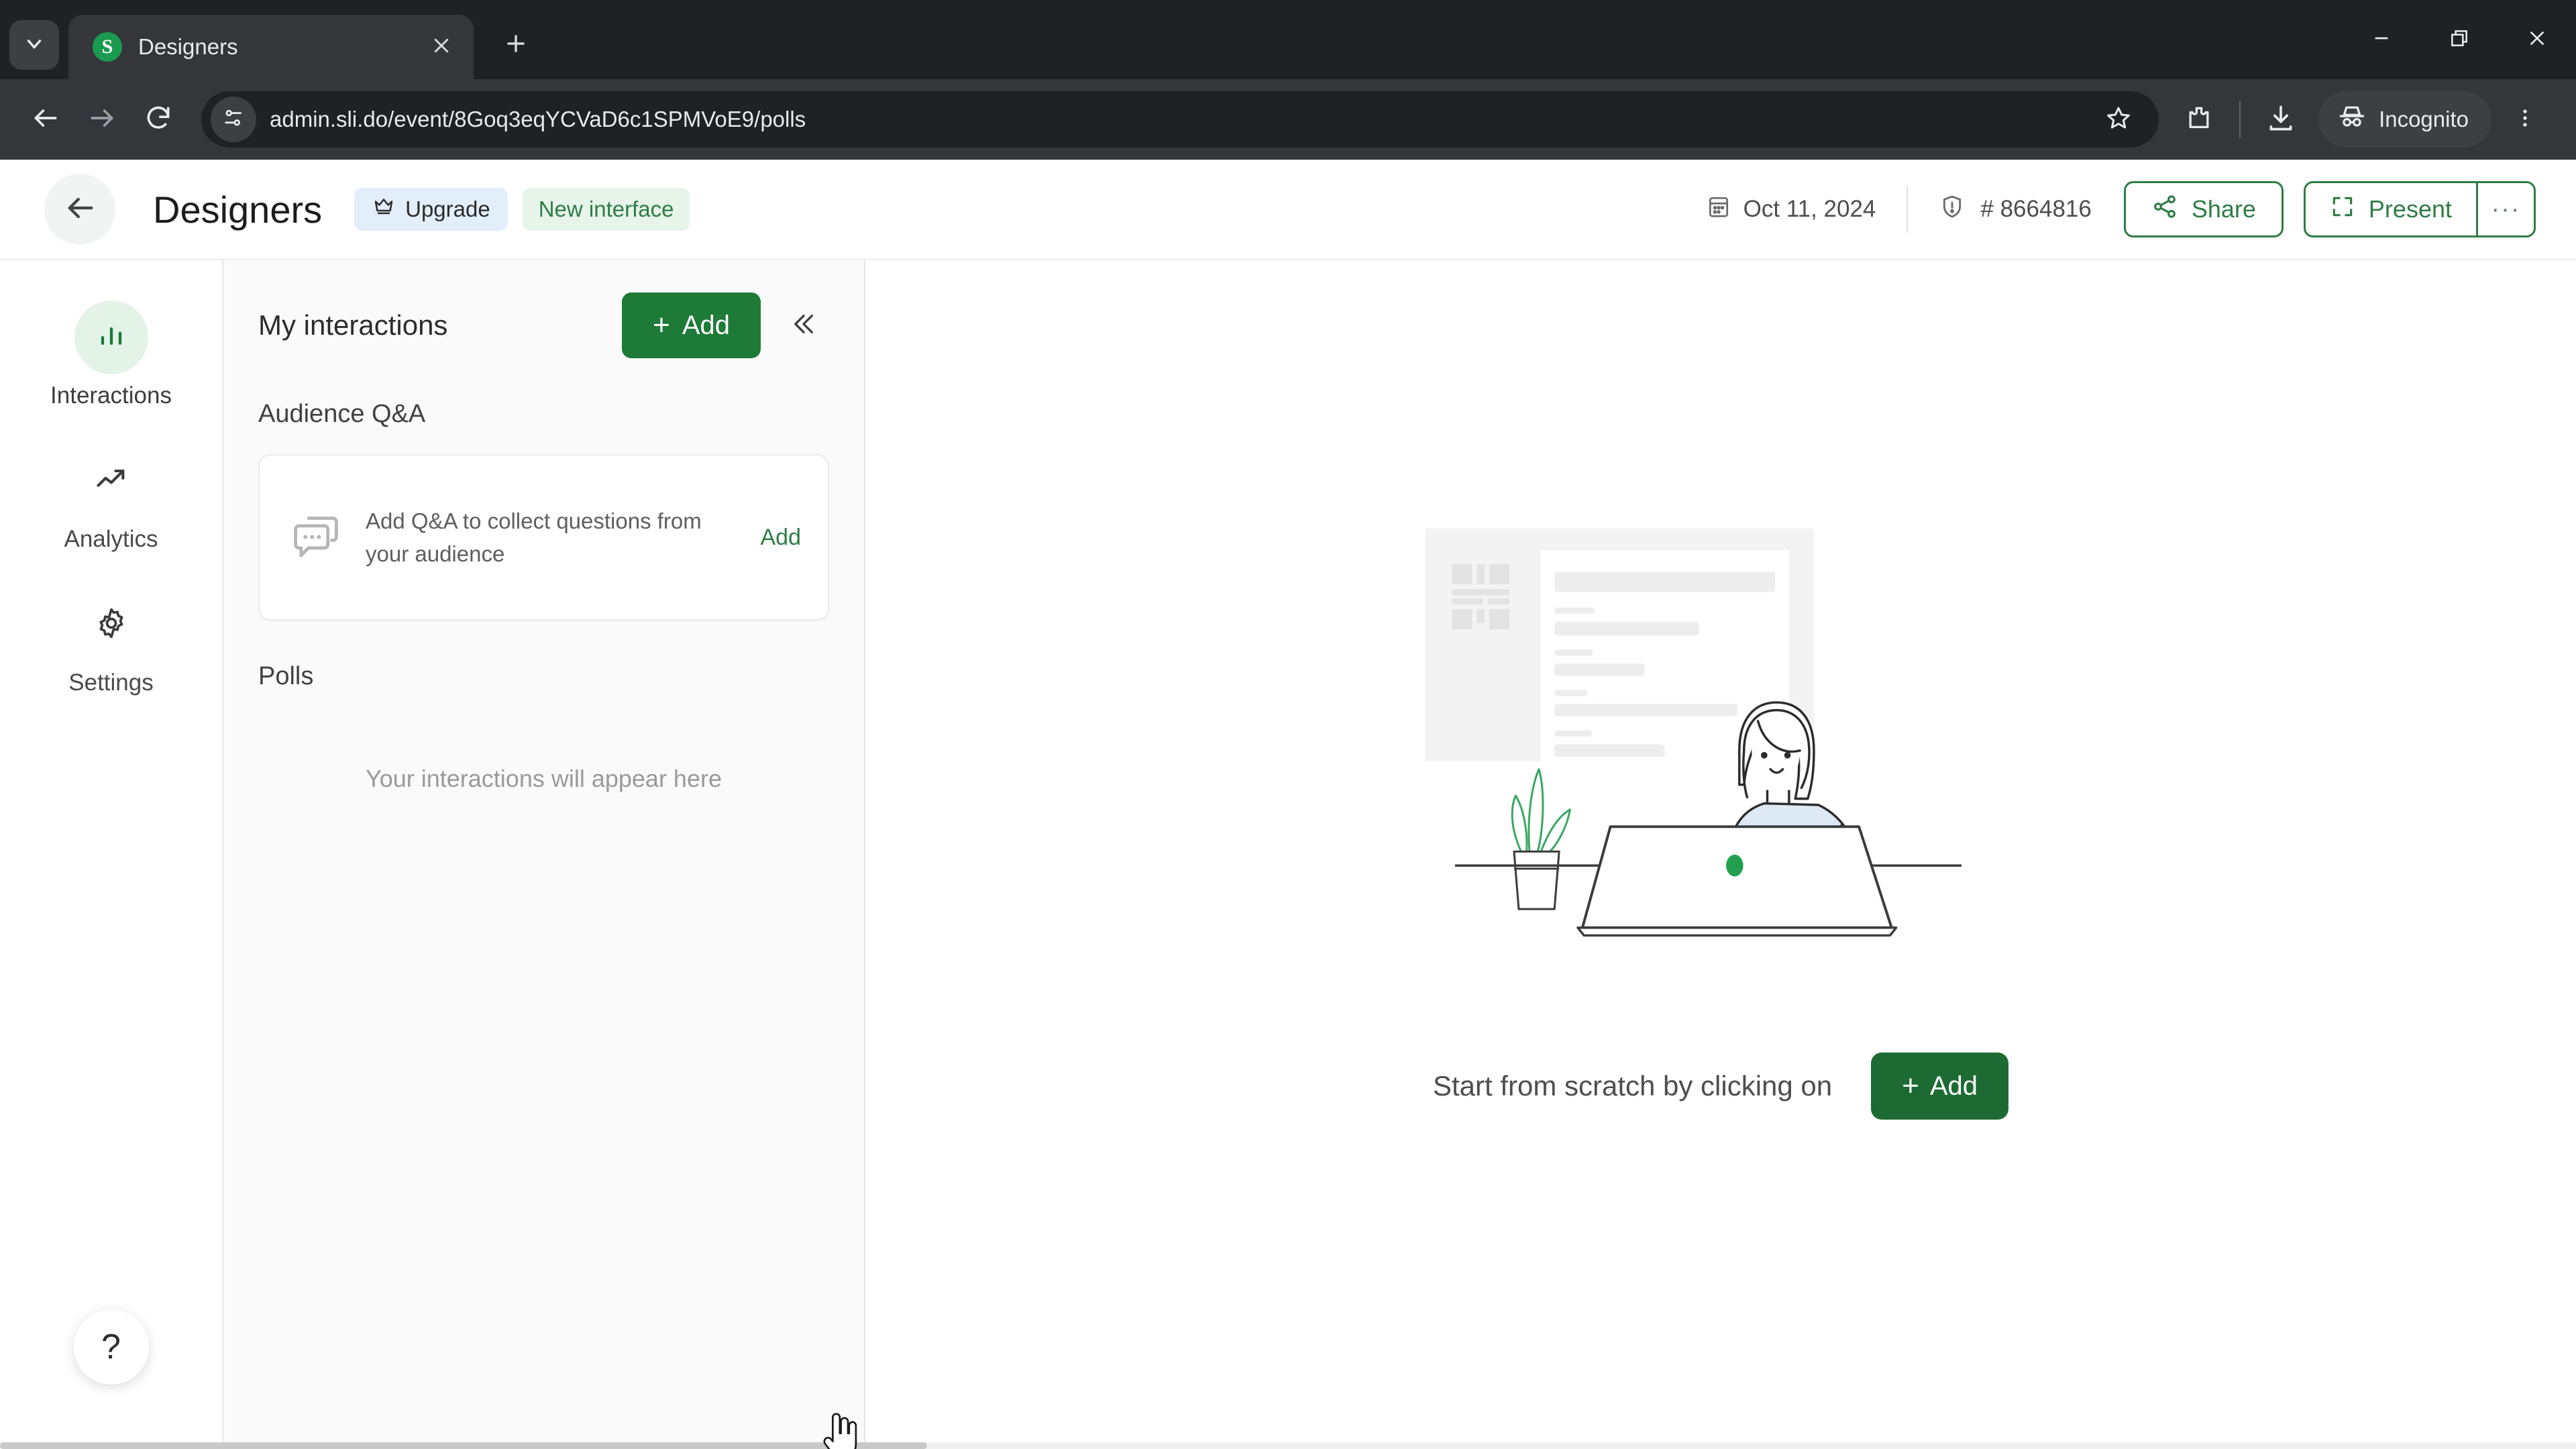  I want to click on calendar-icon, so click(1718, 209).